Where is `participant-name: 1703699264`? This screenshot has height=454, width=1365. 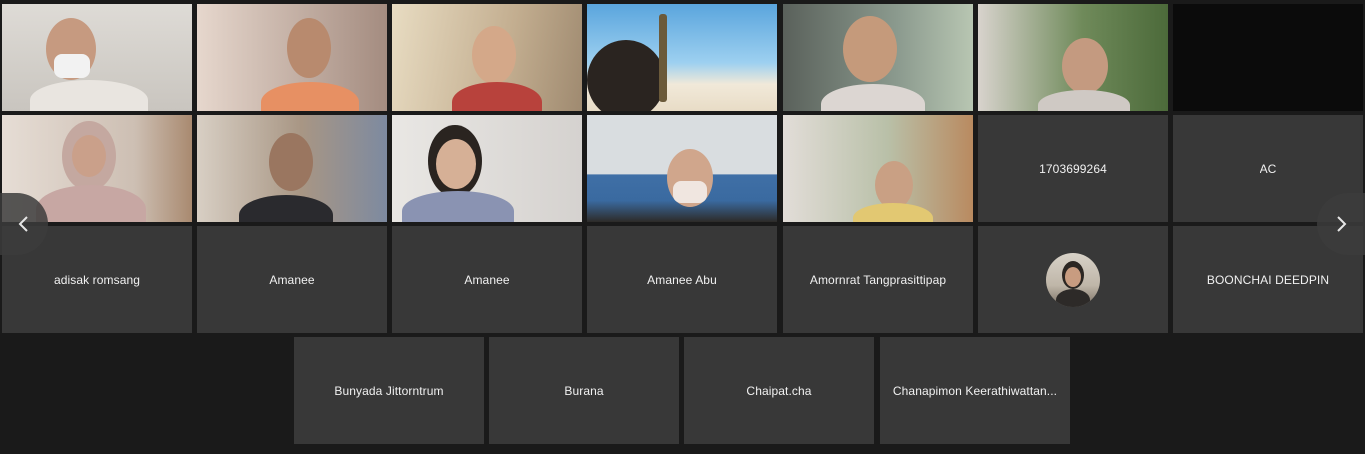
participant-name: 1703699264 is located at coordinates (1073, 168).